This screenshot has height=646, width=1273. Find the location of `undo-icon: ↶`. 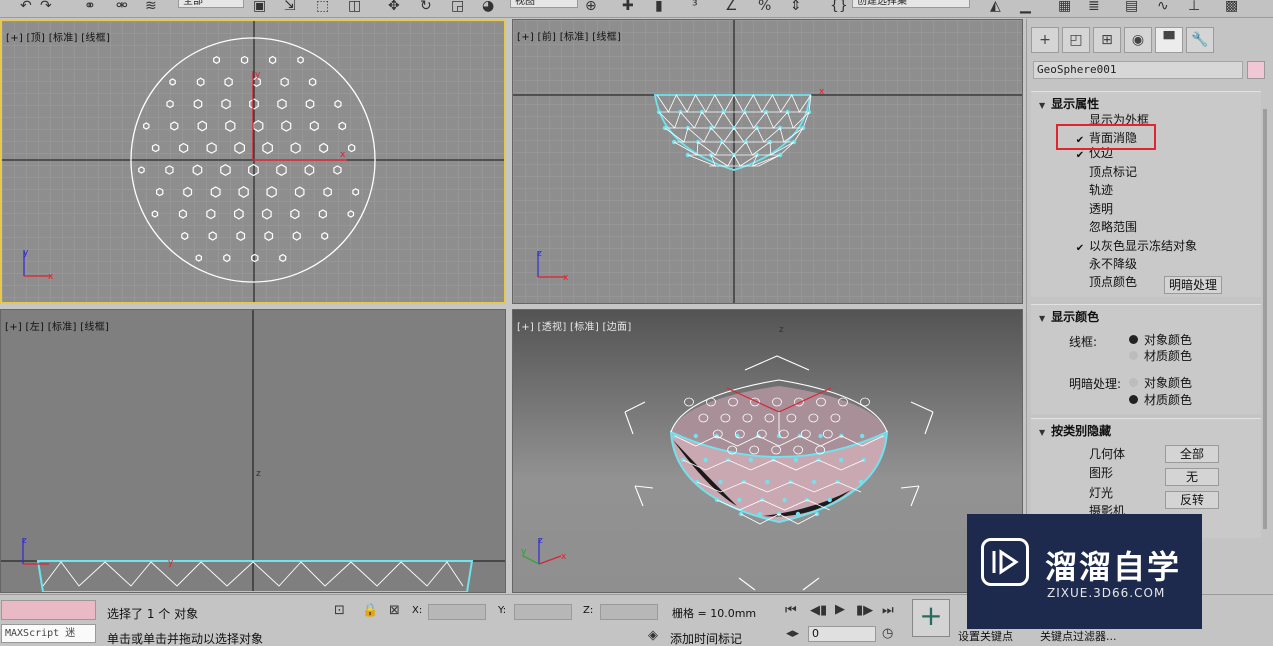

undo-icon: ↶ is located at coordinates (26, 7).